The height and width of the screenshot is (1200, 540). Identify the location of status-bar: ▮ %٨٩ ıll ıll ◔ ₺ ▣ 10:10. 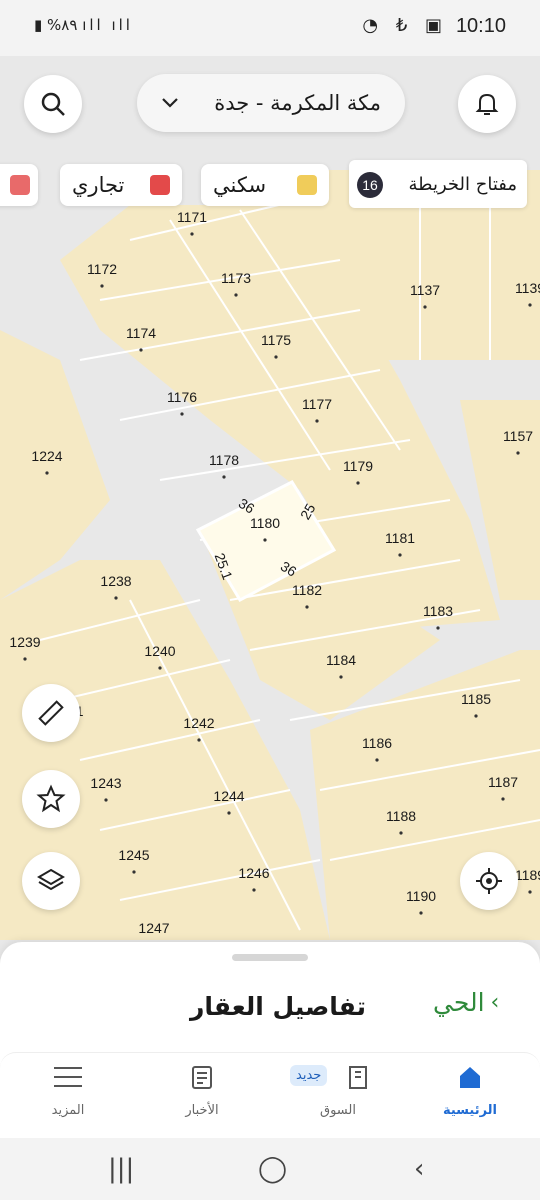
(270, 28).